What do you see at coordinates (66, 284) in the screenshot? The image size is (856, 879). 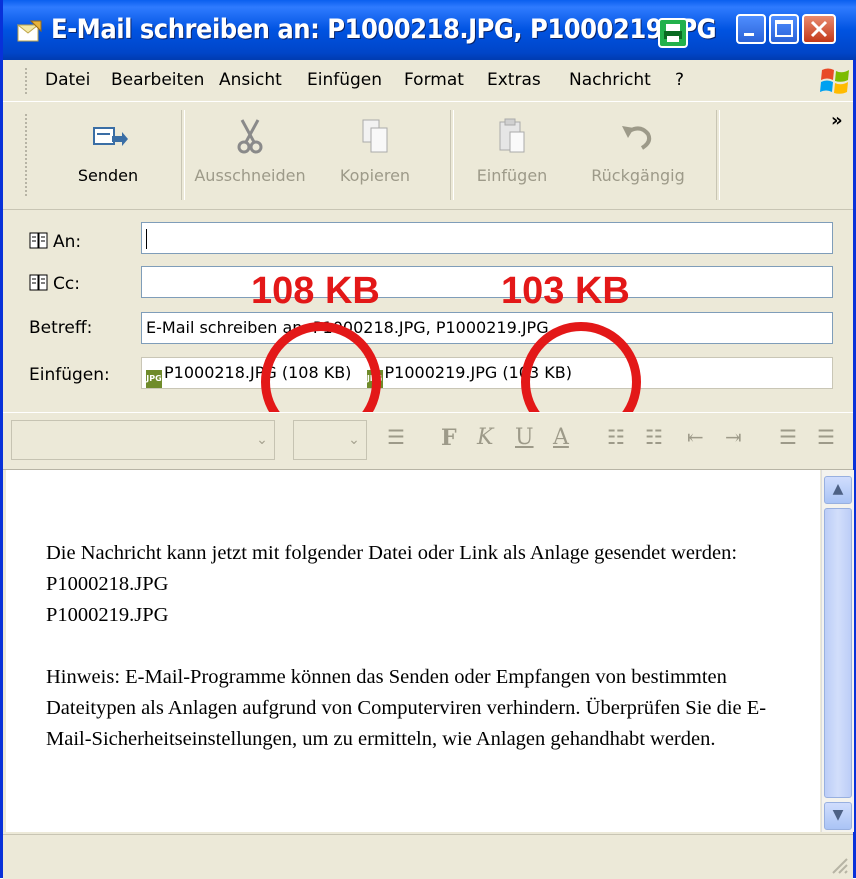 I see `cc-label: Cc:` at bounding box center [66, 284].